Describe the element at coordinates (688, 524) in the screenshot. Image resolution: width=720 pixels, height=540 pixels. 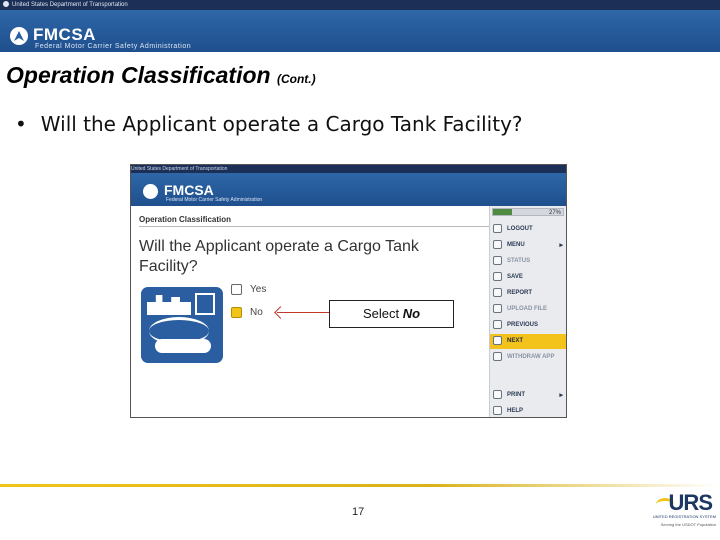
I see `urs-subtagline: Serving the USDOT Population` at that location.